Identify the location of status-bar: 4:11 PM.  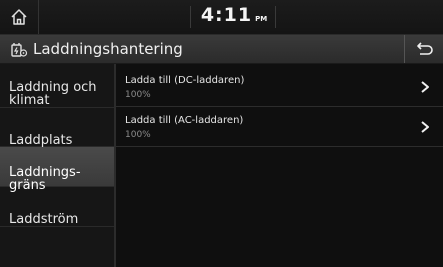
(221, 17).